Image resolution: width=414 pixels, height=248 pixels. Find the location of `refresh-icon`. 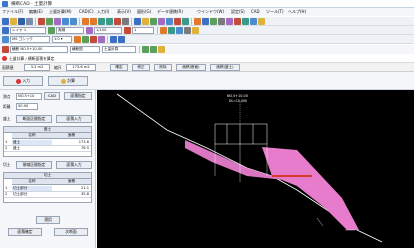

refresh-icon is located at coordinates (161, 49).